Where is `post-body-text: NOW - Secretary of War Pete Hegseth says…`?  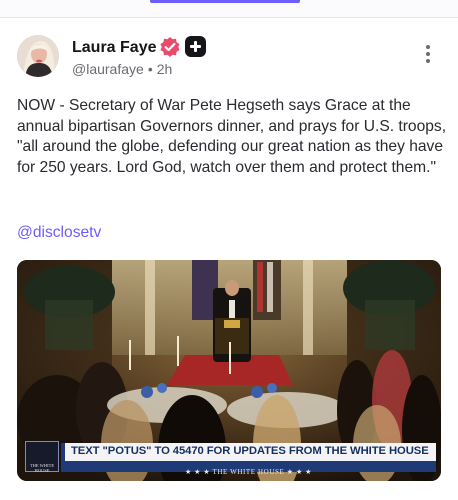
post-body-text: NOW - Secretary of War Pete Hegseth says… is located at coordinates (232, 136).